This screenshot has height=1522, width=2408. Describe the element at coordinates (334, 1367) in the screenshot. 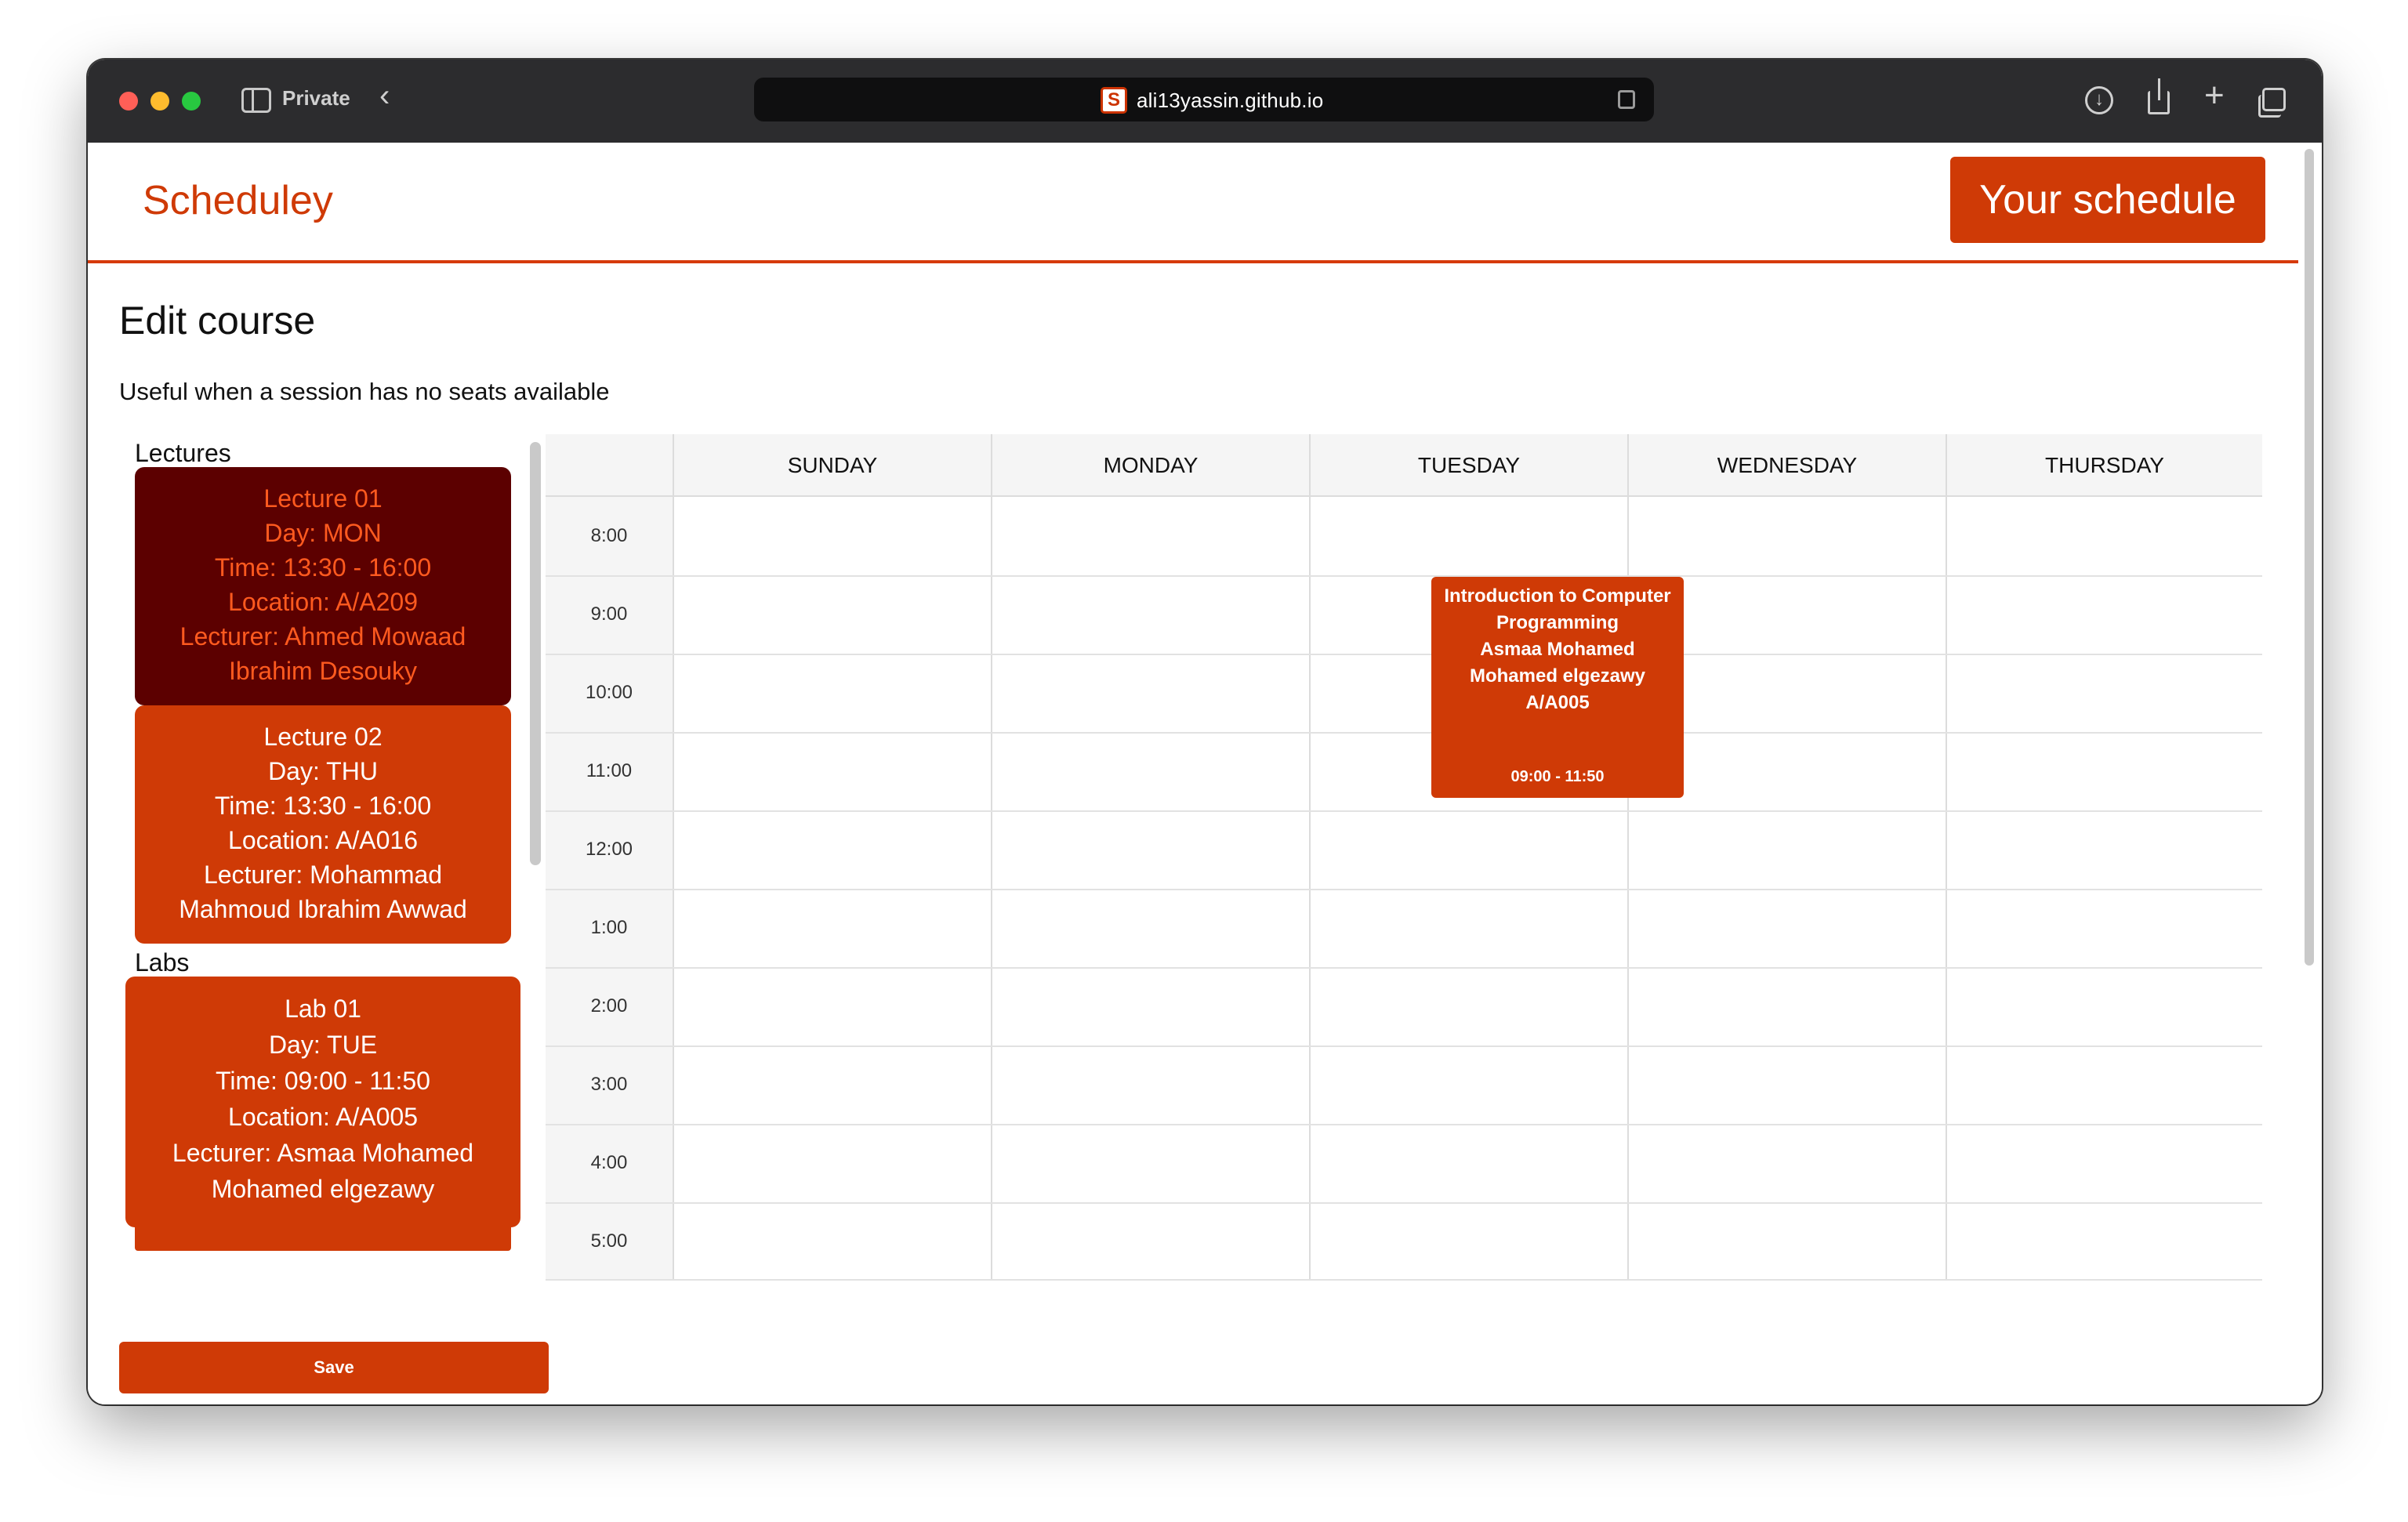

I see `save-button: Save` at that location.